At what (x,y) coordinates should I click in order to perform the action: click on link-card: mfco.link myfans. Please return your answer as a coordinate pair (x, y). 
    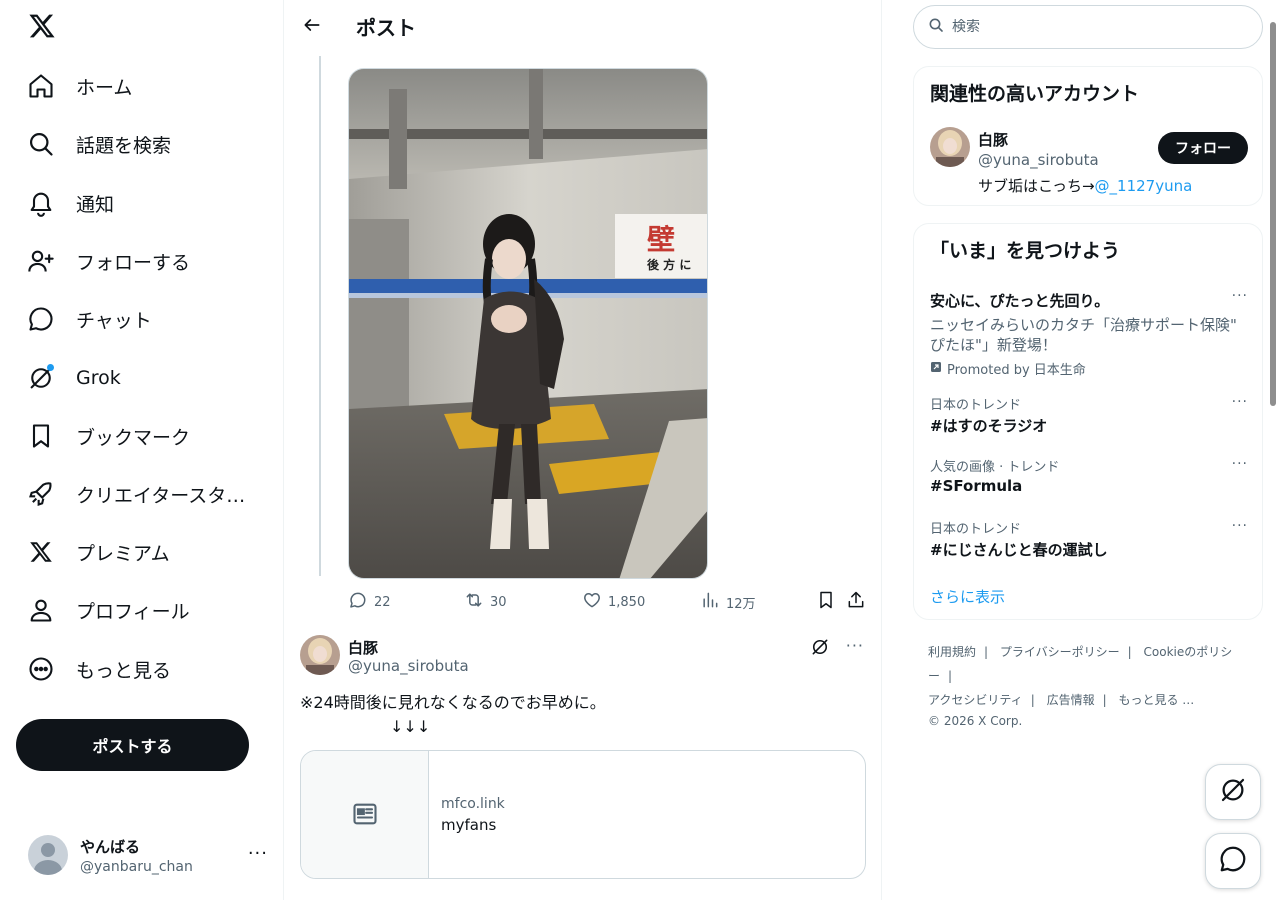
    Looking at the image, I should click on (583, 814).